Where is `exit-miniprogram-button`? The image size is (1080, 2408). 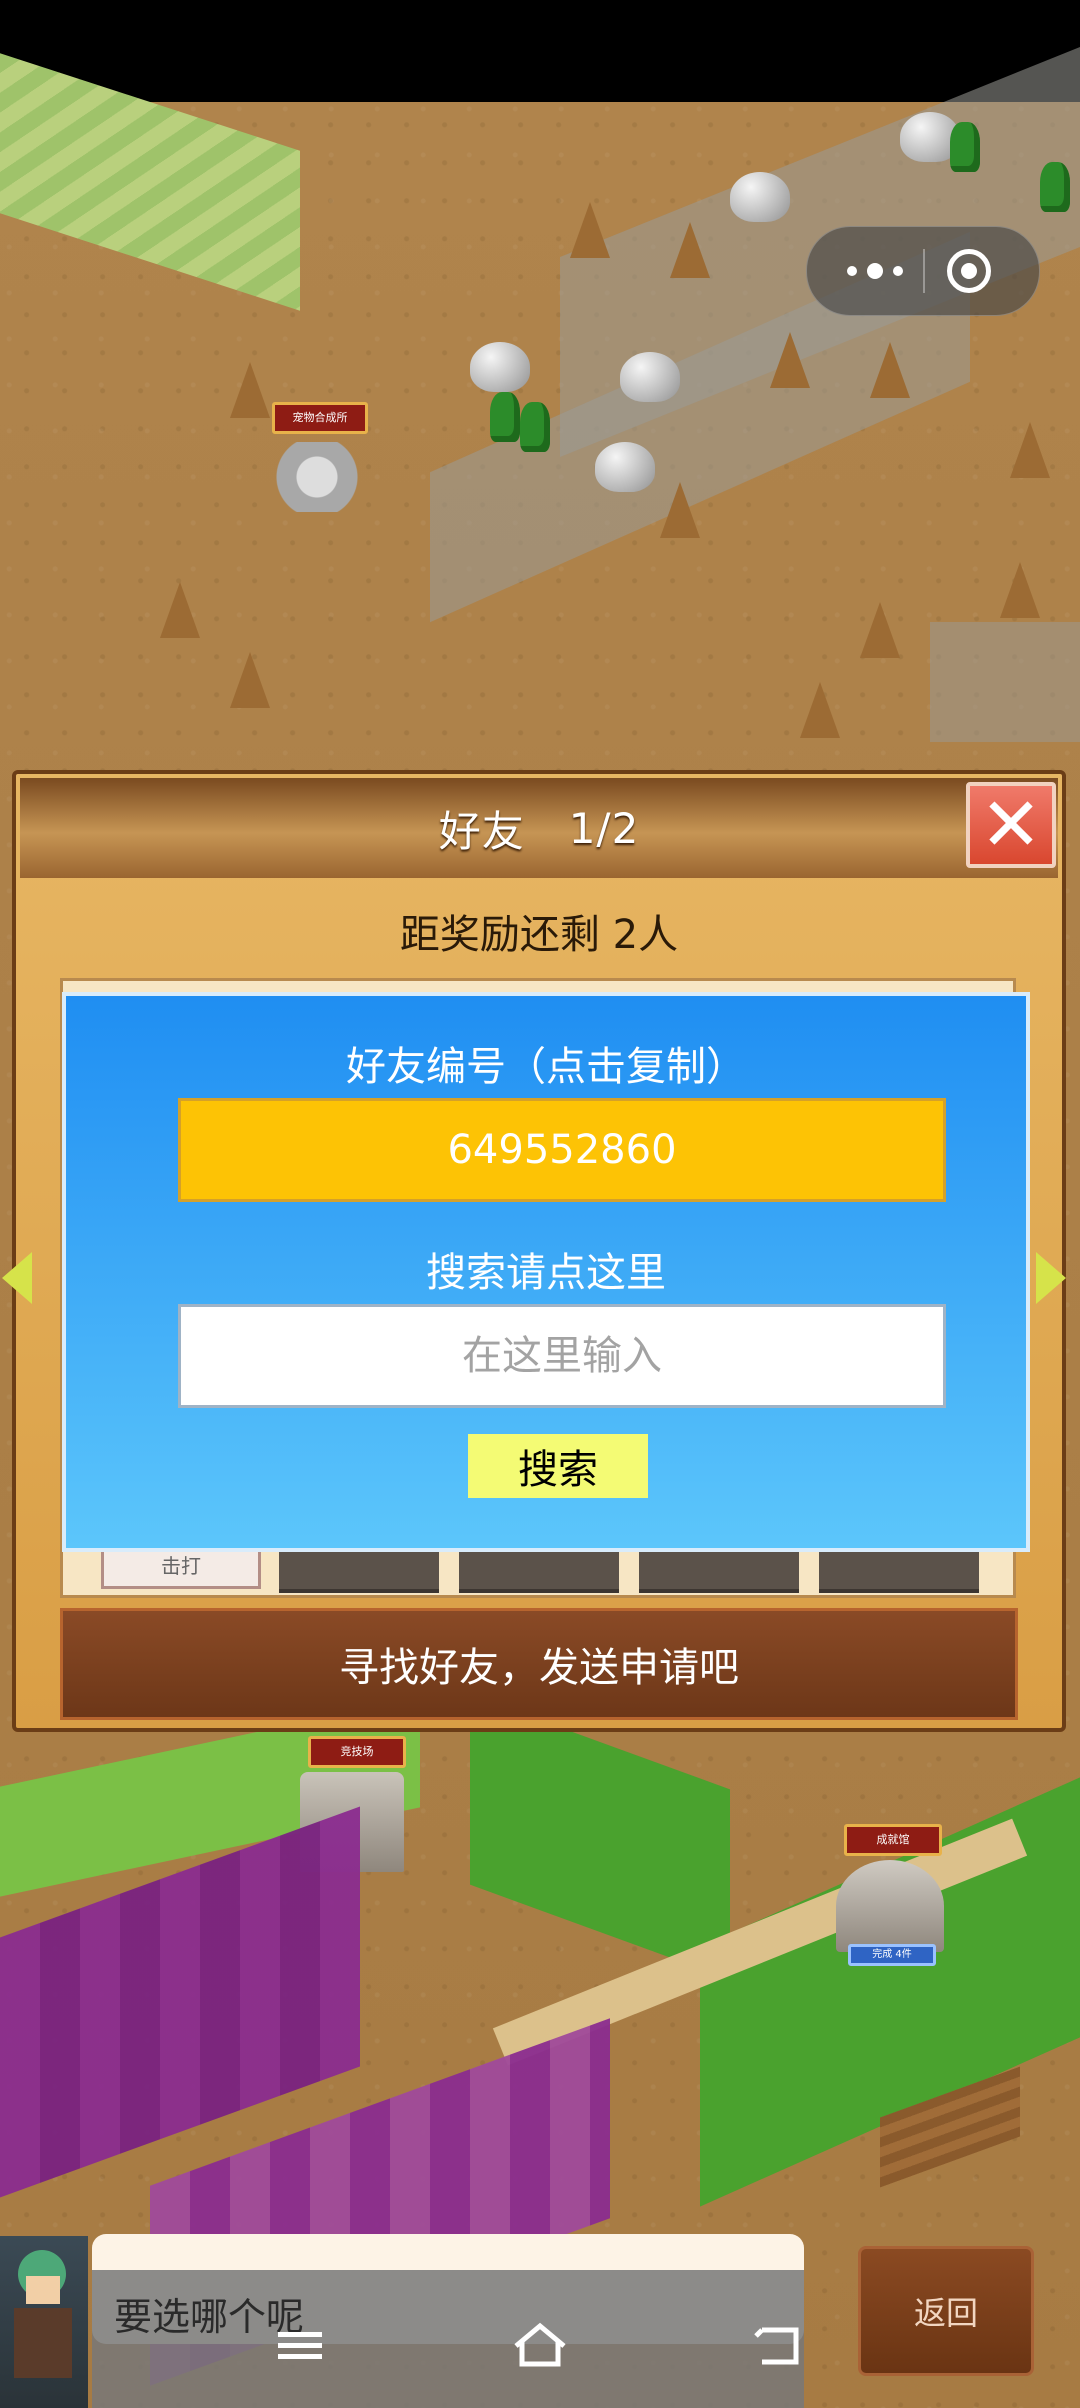 exit-miniprogram-button is located at coordinates (969, 271).